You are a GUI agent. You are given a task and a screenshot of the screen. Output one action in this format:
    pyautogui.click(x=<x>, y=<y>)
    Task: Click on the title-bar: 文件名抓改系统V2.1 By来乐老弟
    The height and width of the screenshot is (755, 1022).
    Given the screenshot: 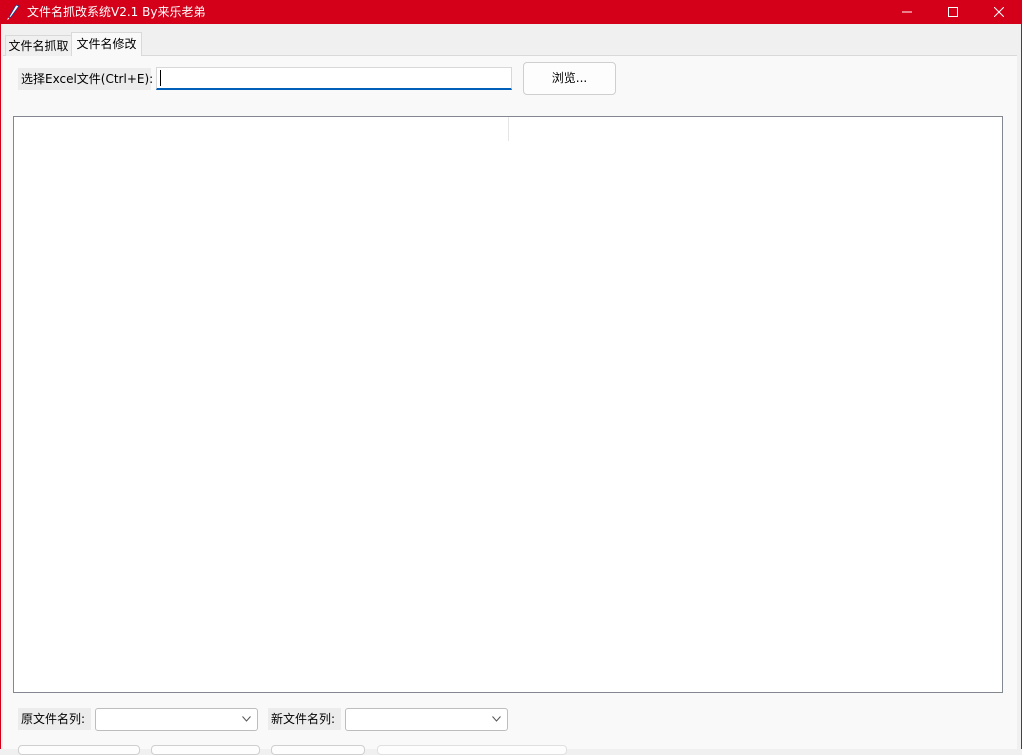 What is the action you would take?
    pyautogui.click(x=511, y=12)
    